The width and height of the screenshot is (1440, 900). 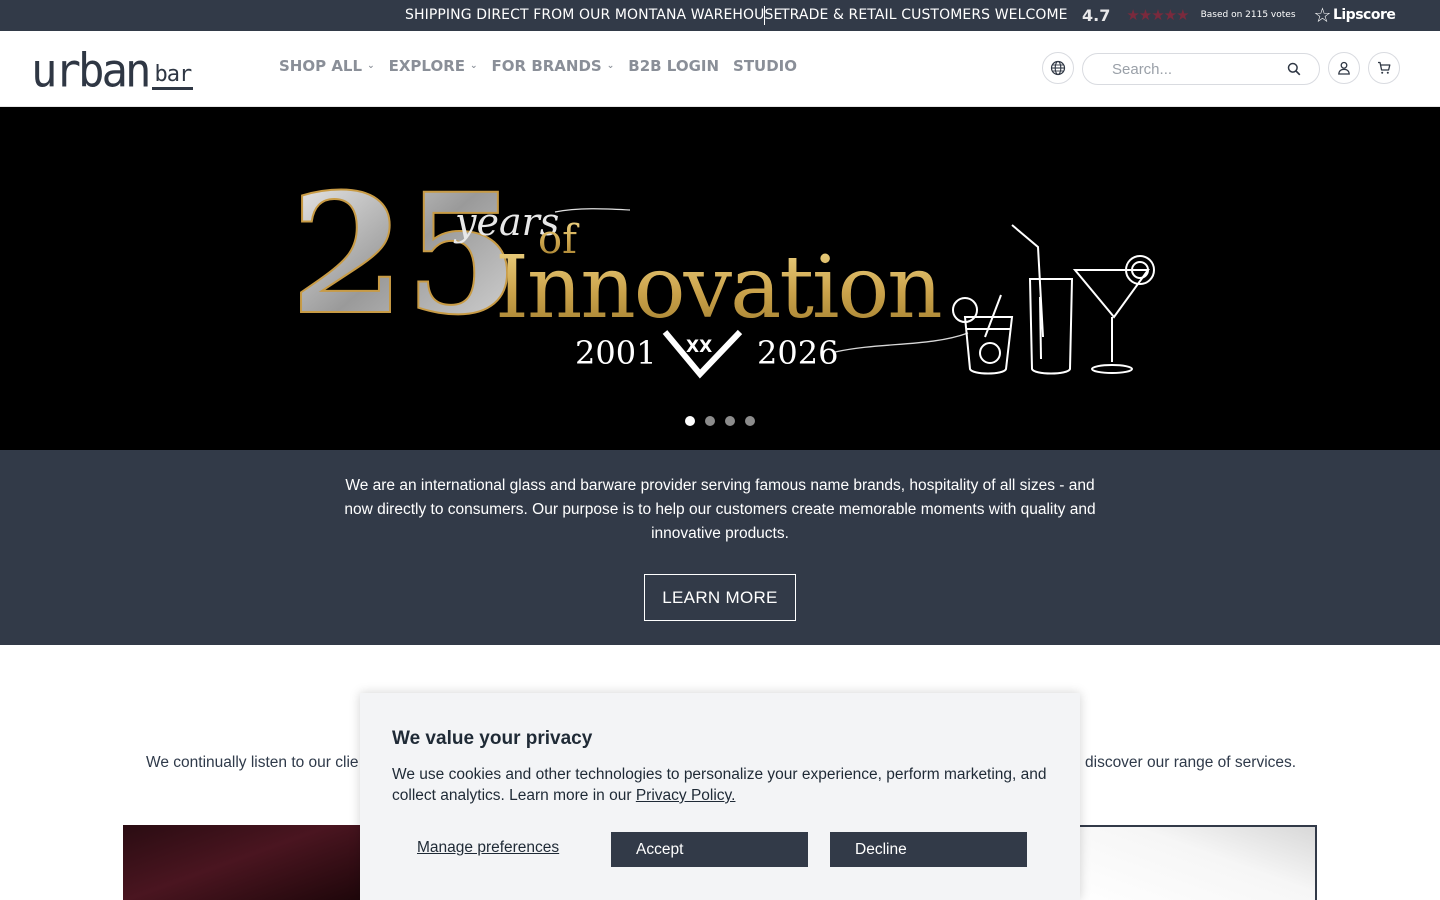 I want to click on nav-for-brands: FOR BRANDS ⌄, so click(x=553, y=66).